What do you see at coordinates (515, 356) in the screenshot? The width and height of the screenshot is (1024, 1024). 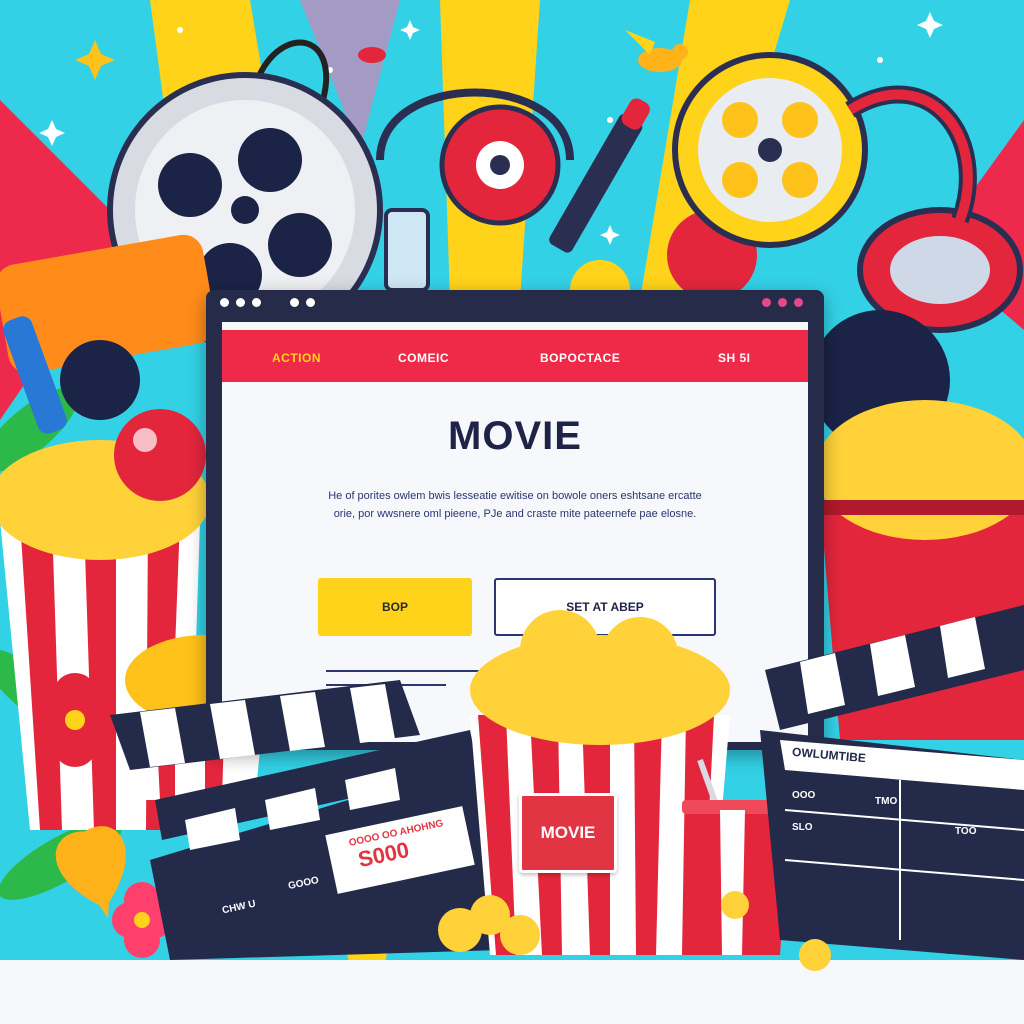 I see `nav-bar: ACTION COMEIC BOPOCTACE SH 5I` at bounding box center [515, 356].